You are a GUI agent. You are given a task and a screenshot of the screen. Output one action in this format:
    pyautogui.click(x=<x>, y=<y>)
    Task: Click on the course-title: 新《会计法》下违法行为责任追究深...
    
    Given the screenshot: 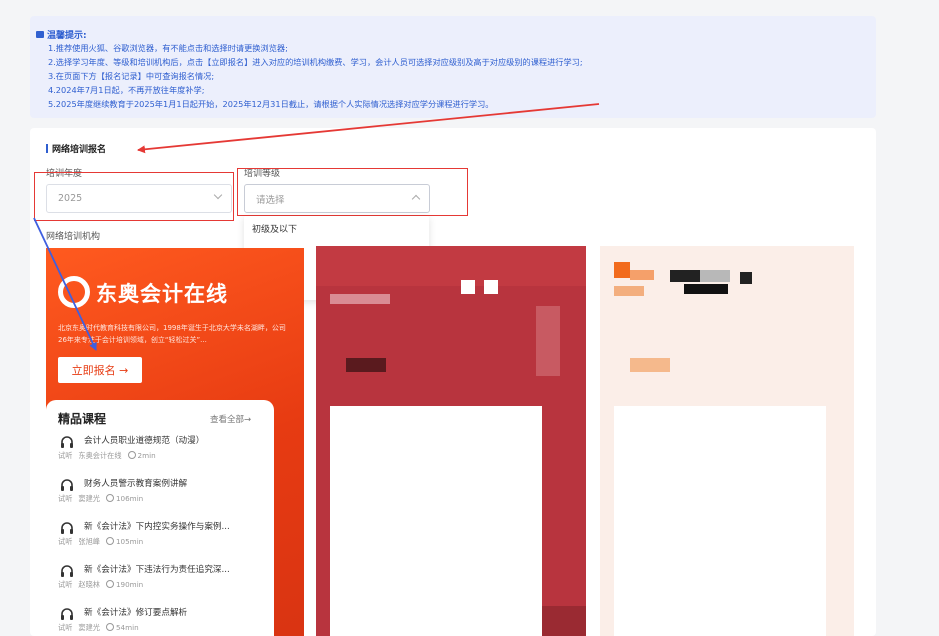 What is the action you would take?
    pyautogui.click(x=157, y=570)
    